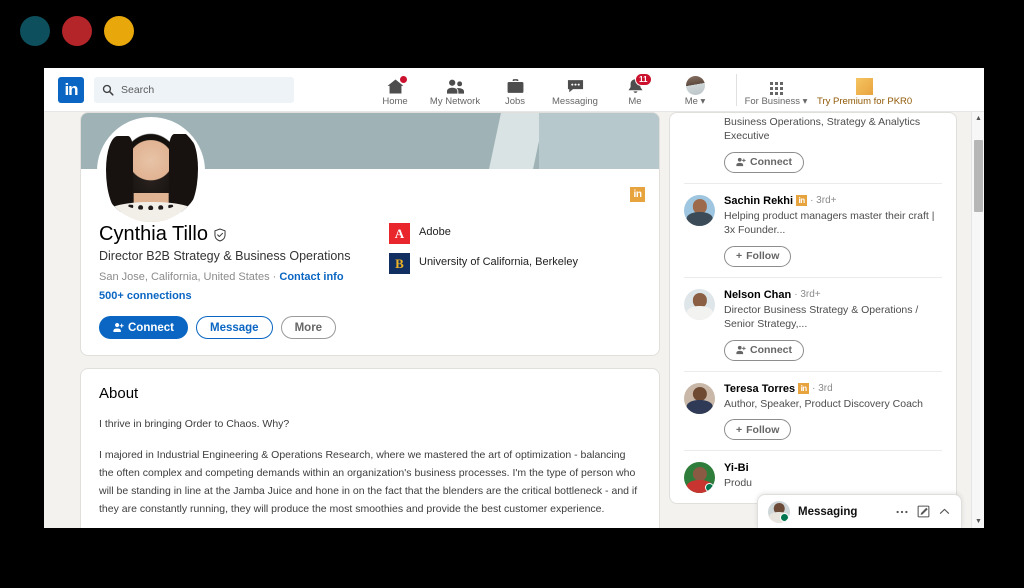 The height and width of the screenshot is (588, 1024). Describe the element at coordinates (575, 101) in the screenshot. I see `nav-label-messaging: Messaging` at that location.